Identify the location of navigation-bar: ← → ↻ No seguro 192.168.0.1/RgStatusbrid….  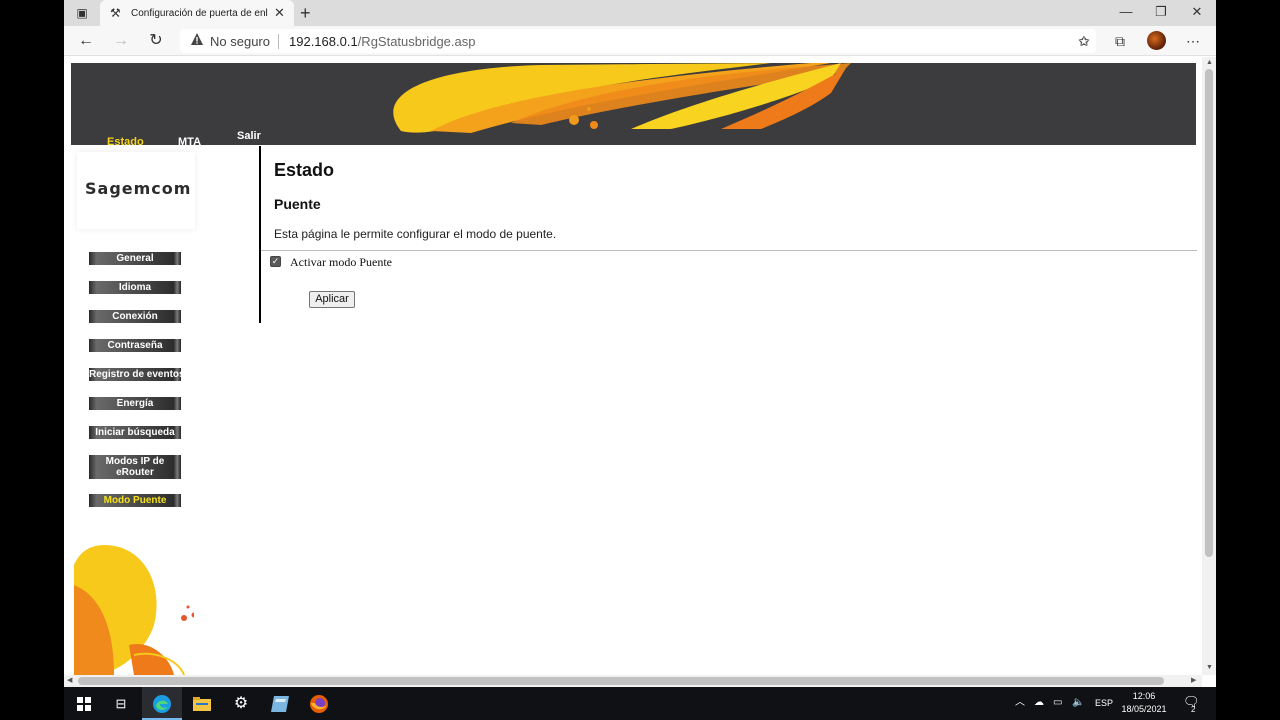
(640, 41).